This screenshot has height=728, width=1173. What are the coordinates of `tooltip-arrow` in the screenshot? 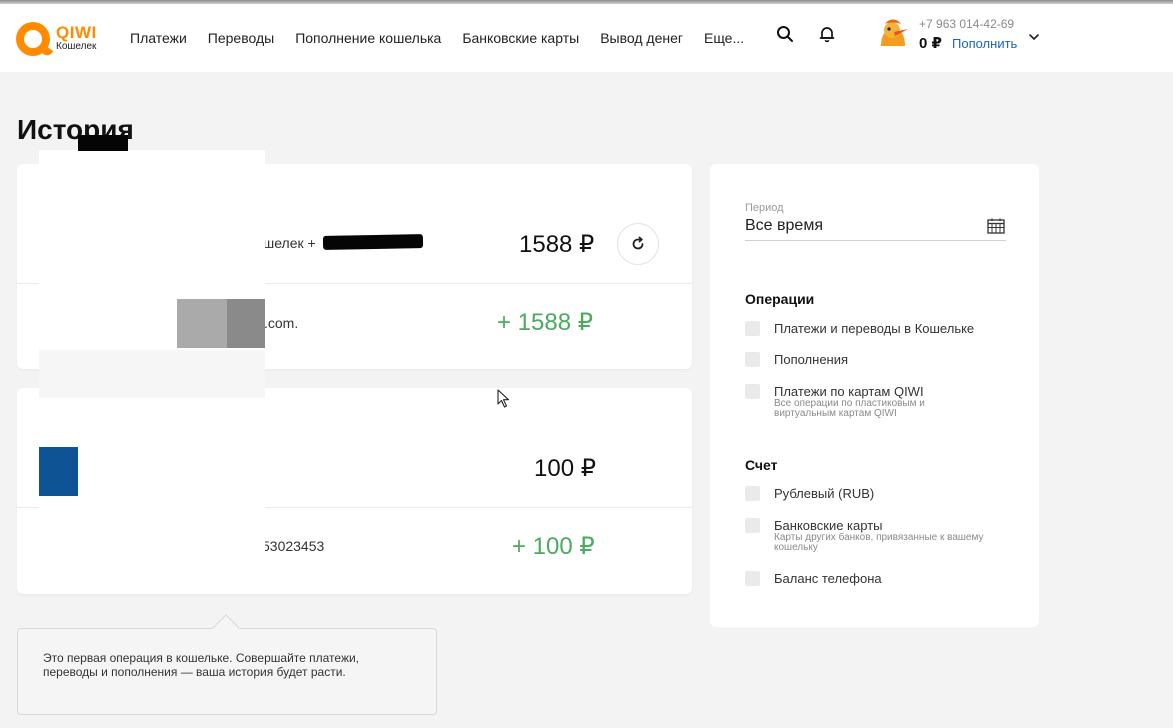 It's located at (226, 622).